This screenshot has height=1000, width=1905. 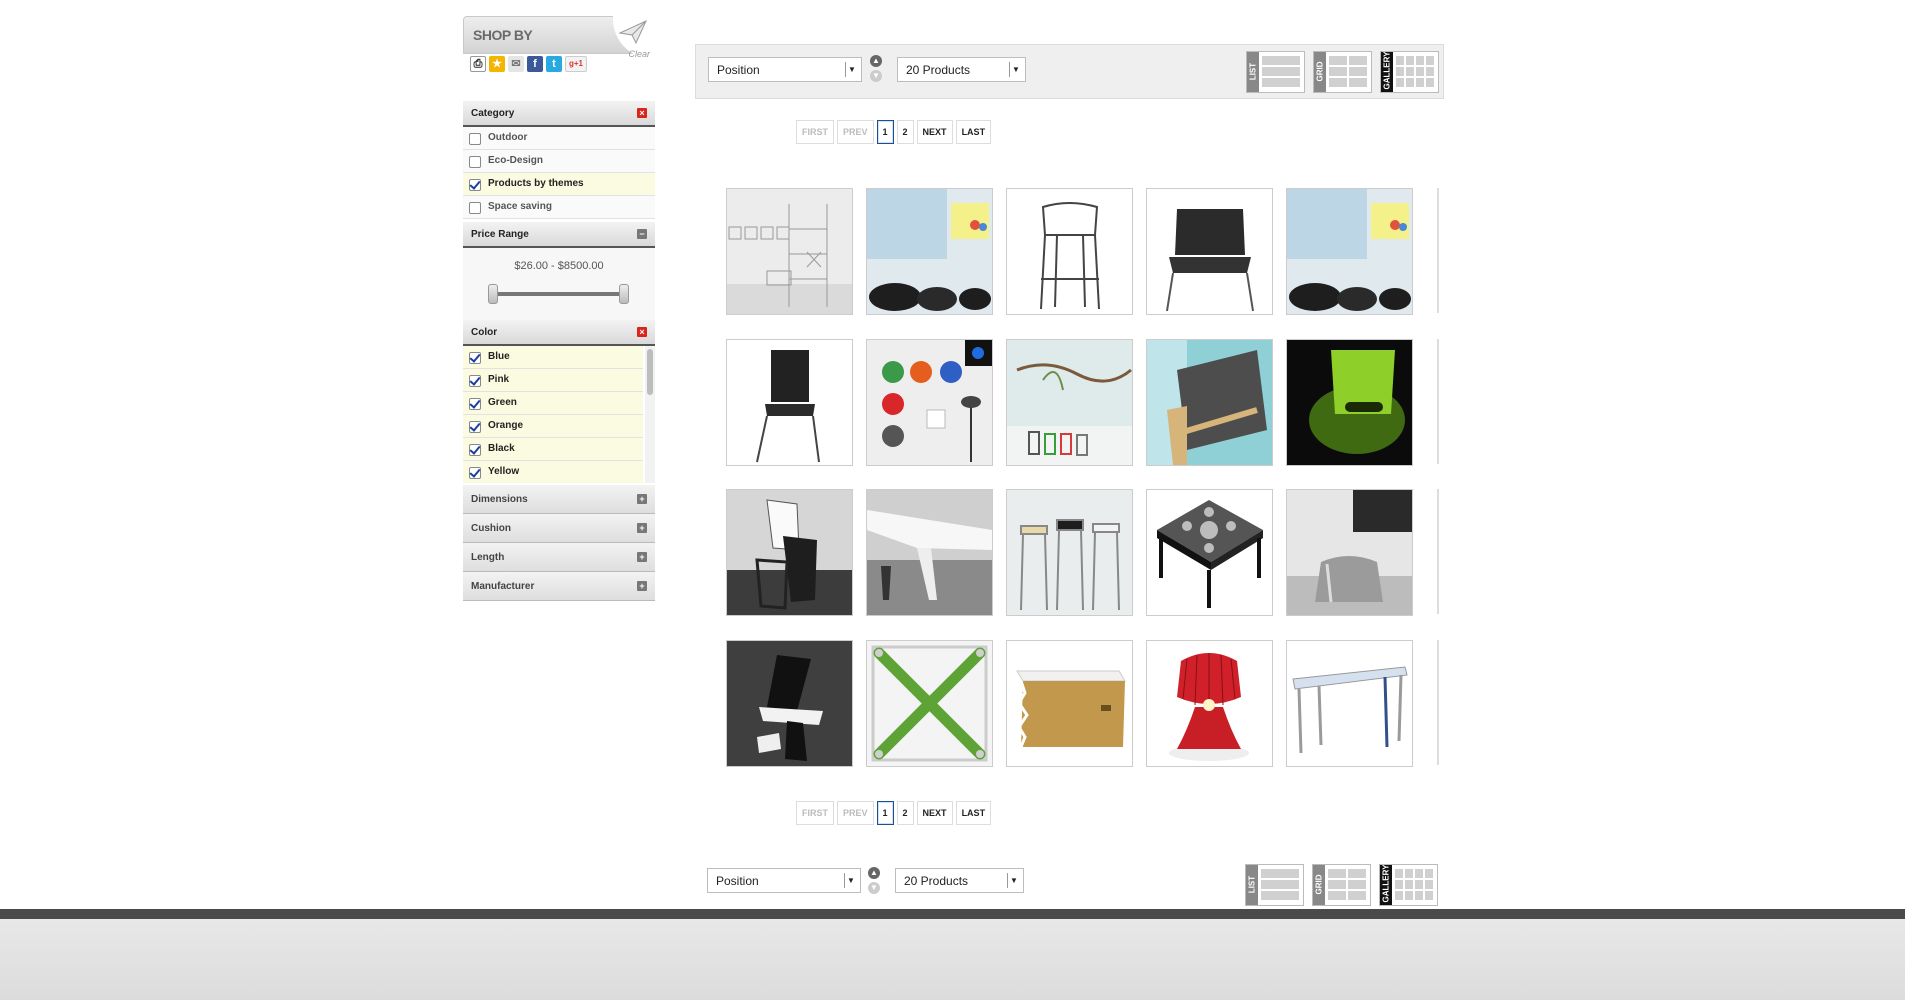 What do you see at coordinates (559, 586) in the screenshot?
I see `manufacturer-filter: Manufacturer +` at bounding box center [559, 586].